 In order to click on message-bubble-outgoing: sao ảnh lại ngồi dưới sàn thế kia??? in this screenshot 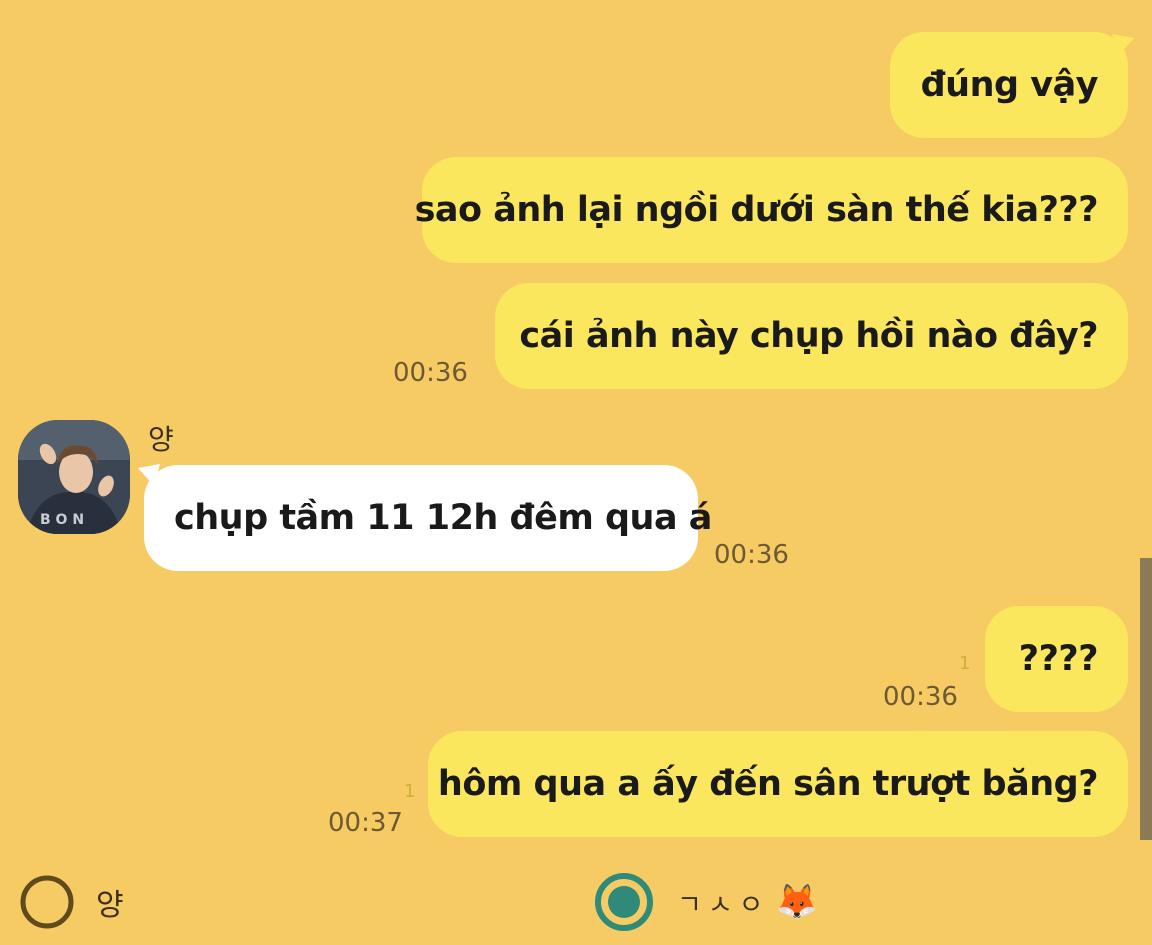, I will do `click(771, 210)`.